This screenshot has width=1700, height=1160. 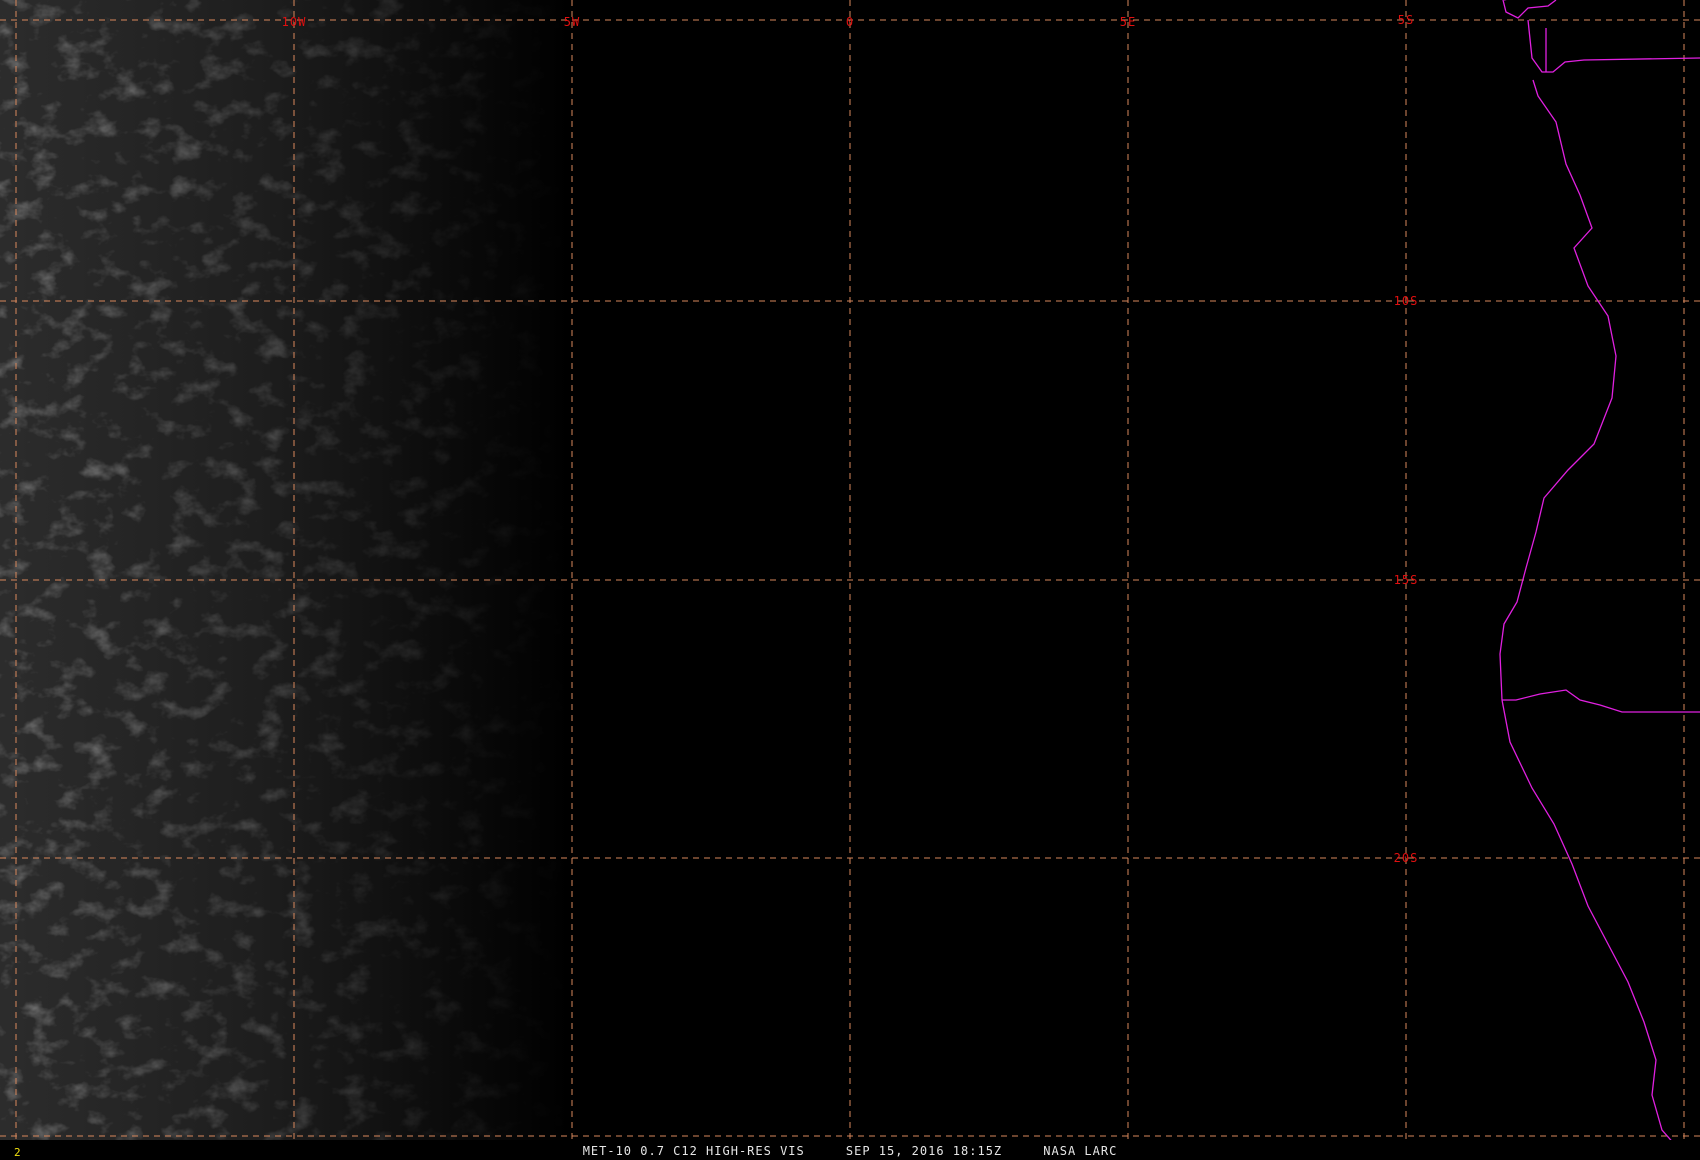 I want to click on longitude-label: 5E, so click(x=1128, y=22).